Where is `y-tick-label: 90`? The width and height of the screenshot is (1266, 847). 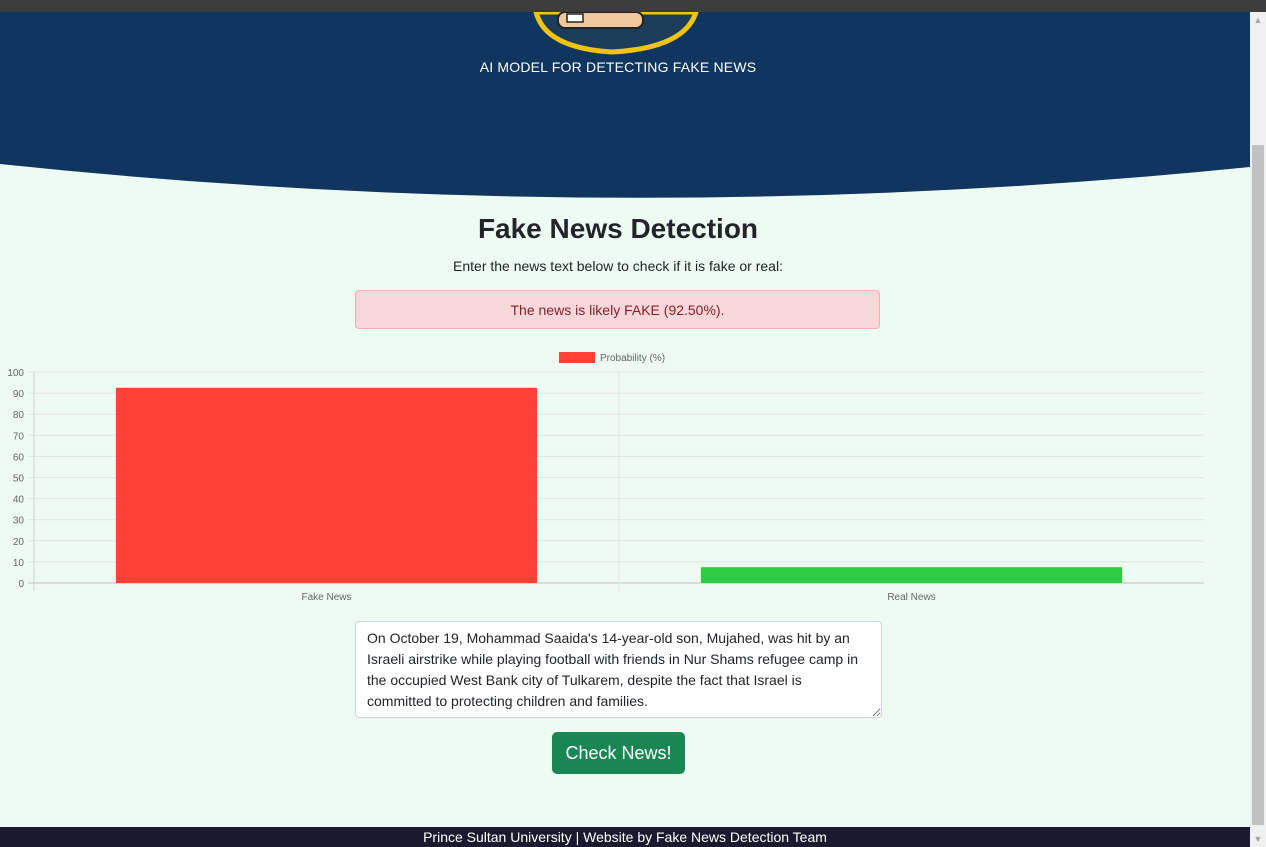 y-tick-label: 90 is located at coordinates (19, 394).